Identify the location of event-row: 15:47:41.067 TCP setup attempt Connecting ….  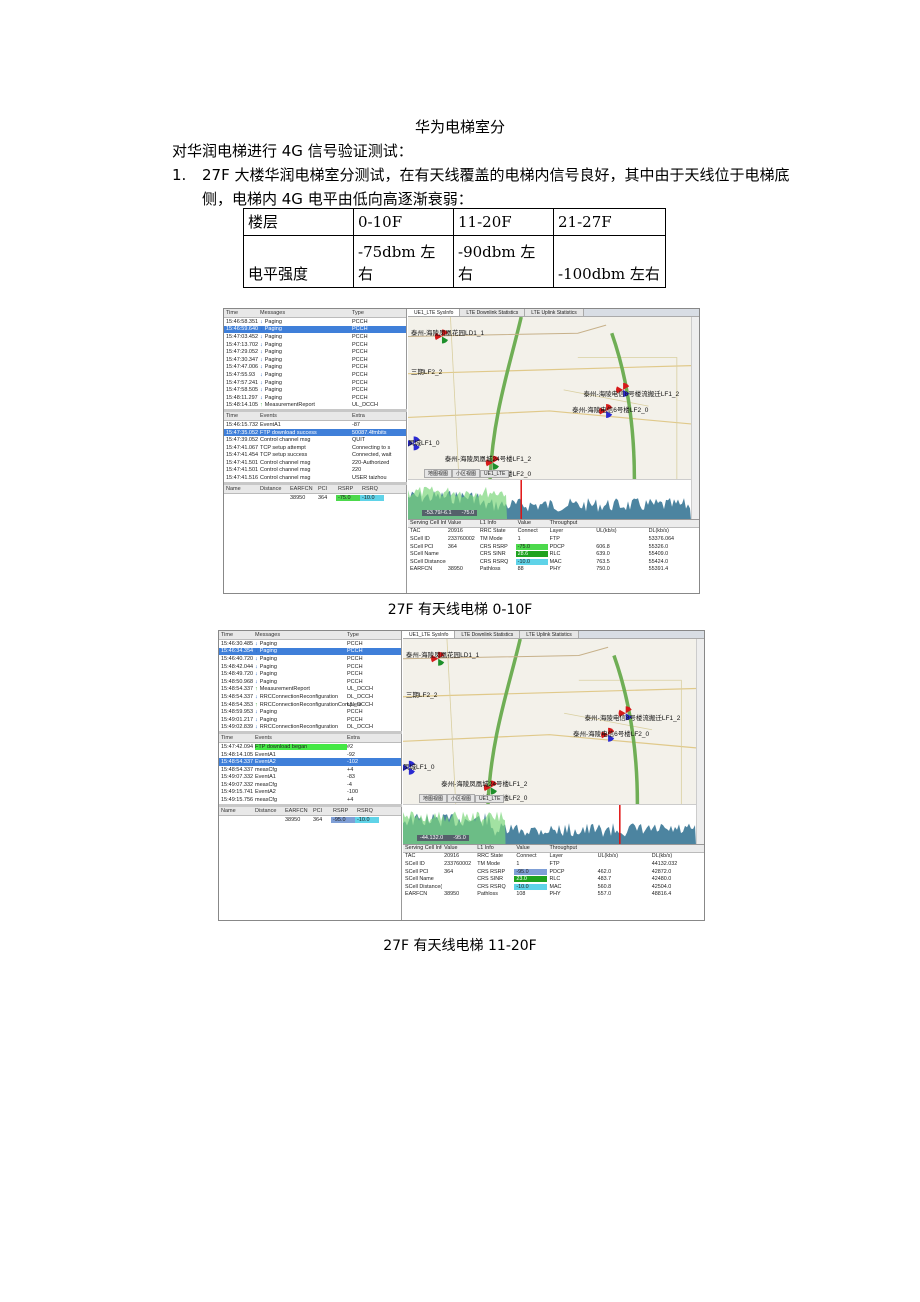
(315, 448).